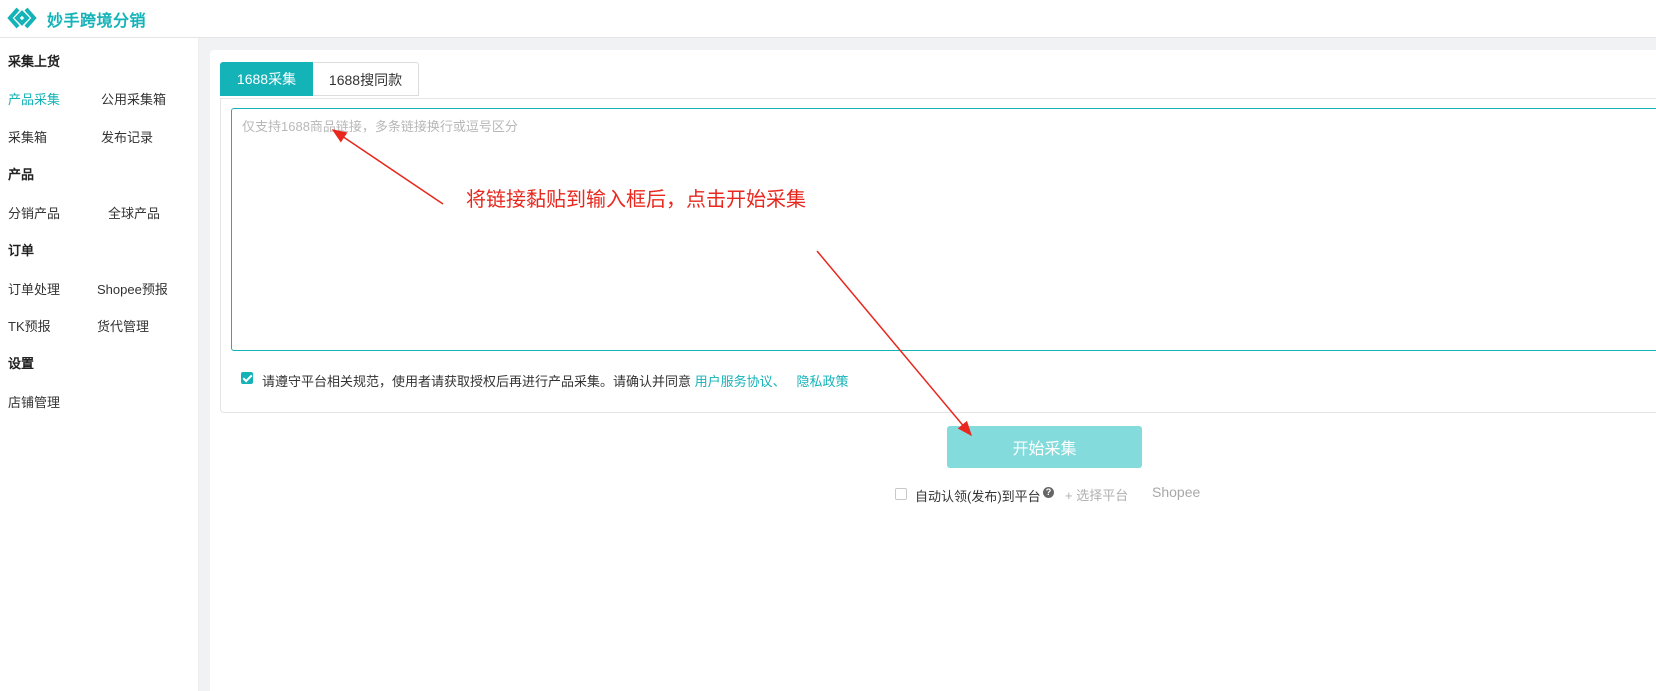 The width and height of the screenshot is (1656, 691). I want to click on agreement-text: 请遵守平台相关规范，使用者请获取授权后再进行产品采集。请确认并同意, so click(478, 381).